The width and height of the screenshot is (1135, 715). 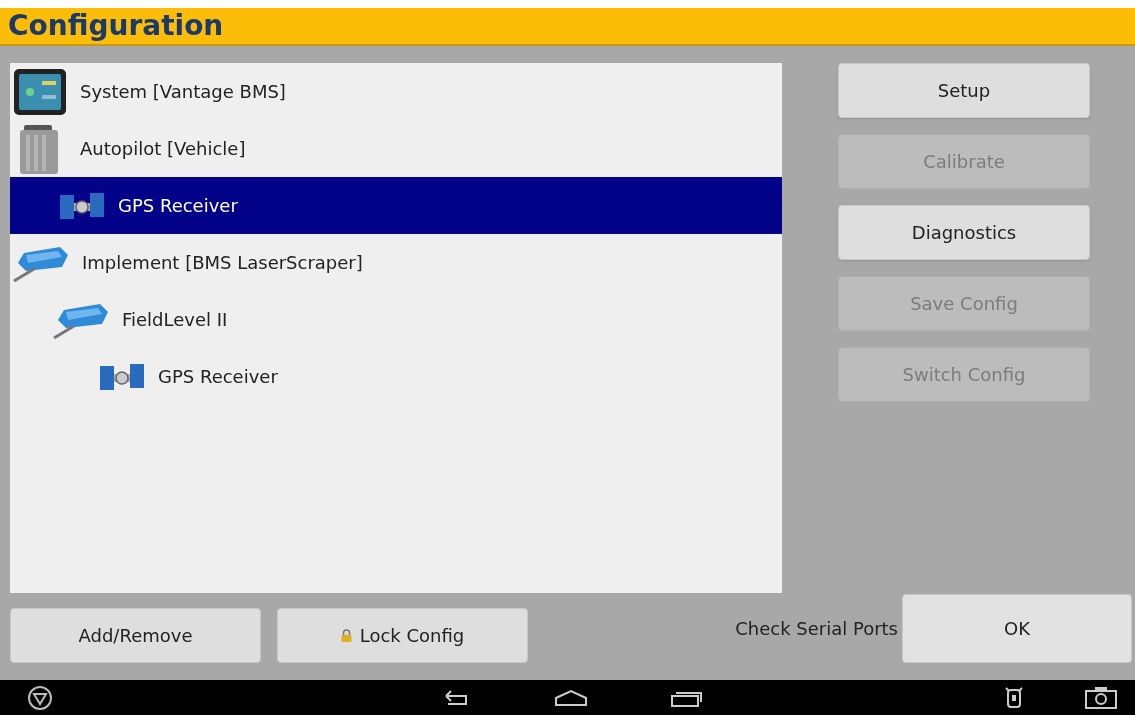 I want to click on tree-item: Implement [BMS LaserScraper], so click(x=396, y=262).